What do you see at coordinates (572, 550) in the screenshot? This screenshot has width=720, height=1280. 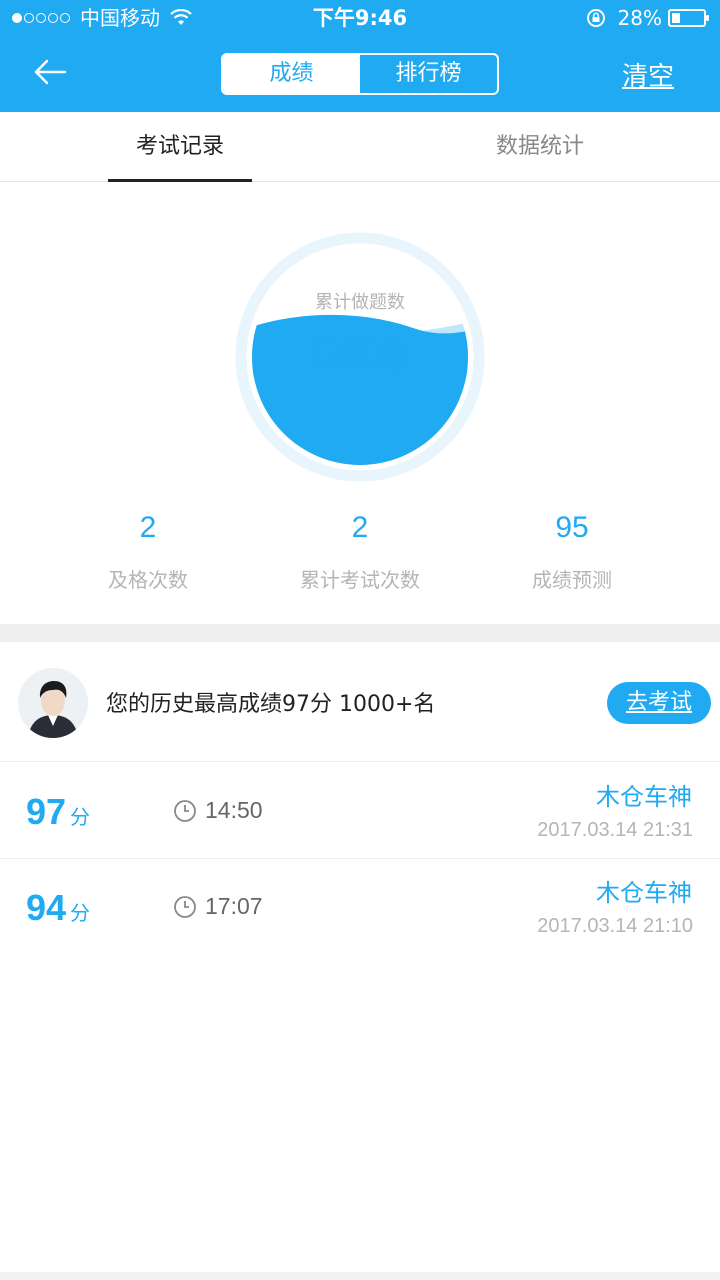 I see `stat-score-prediction: 95 成绩预测` at bounding box center [572, 550].